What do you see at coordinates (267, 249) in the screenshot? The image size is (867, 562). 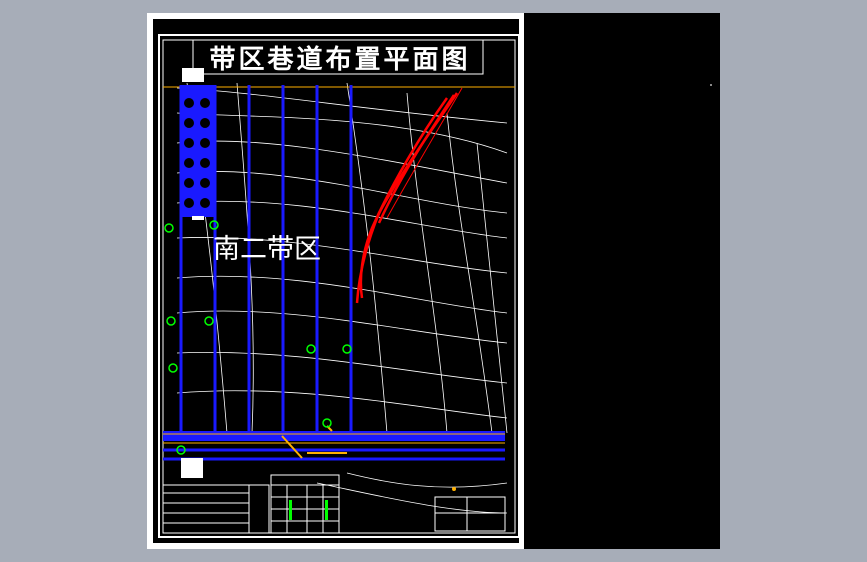 I see `region-label: 南二带区` at bounding box center [267, 249].